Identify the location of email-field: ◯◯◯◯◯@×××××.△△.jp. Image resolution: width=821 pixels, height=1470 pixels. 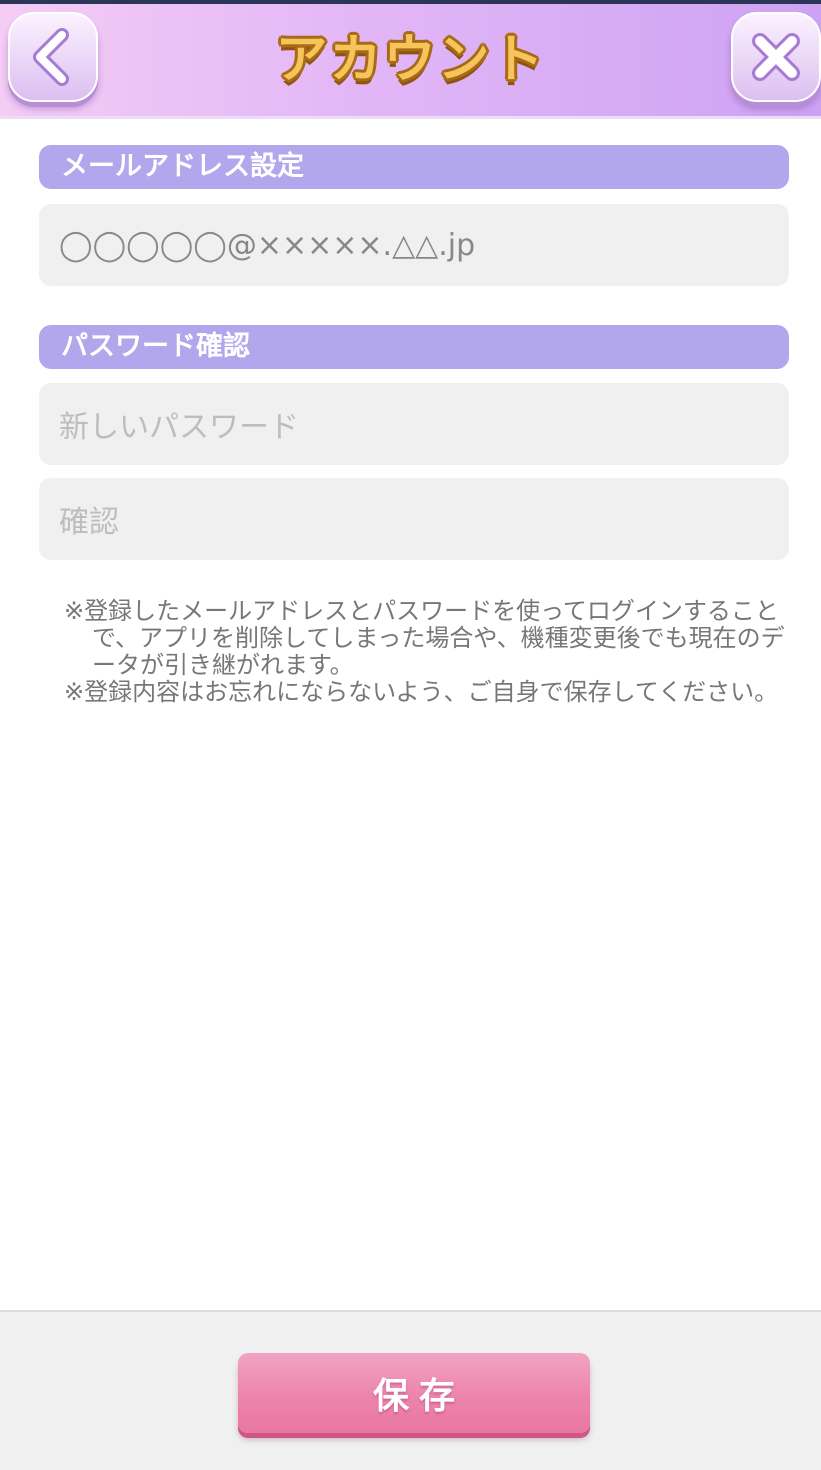
(414, 245).